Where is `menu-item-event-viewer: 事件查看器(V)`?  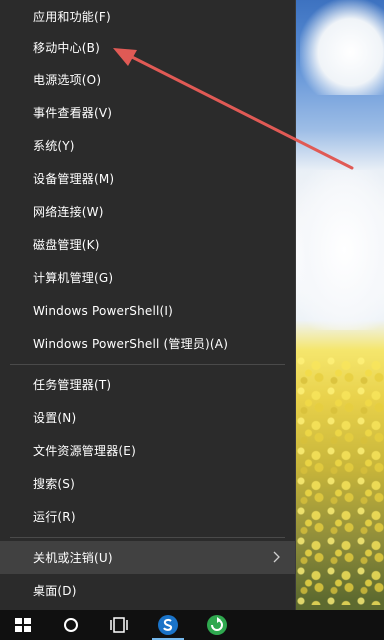
menu-item-event-viewer: 事件查看器(V) is located at coordinates (147, 112).